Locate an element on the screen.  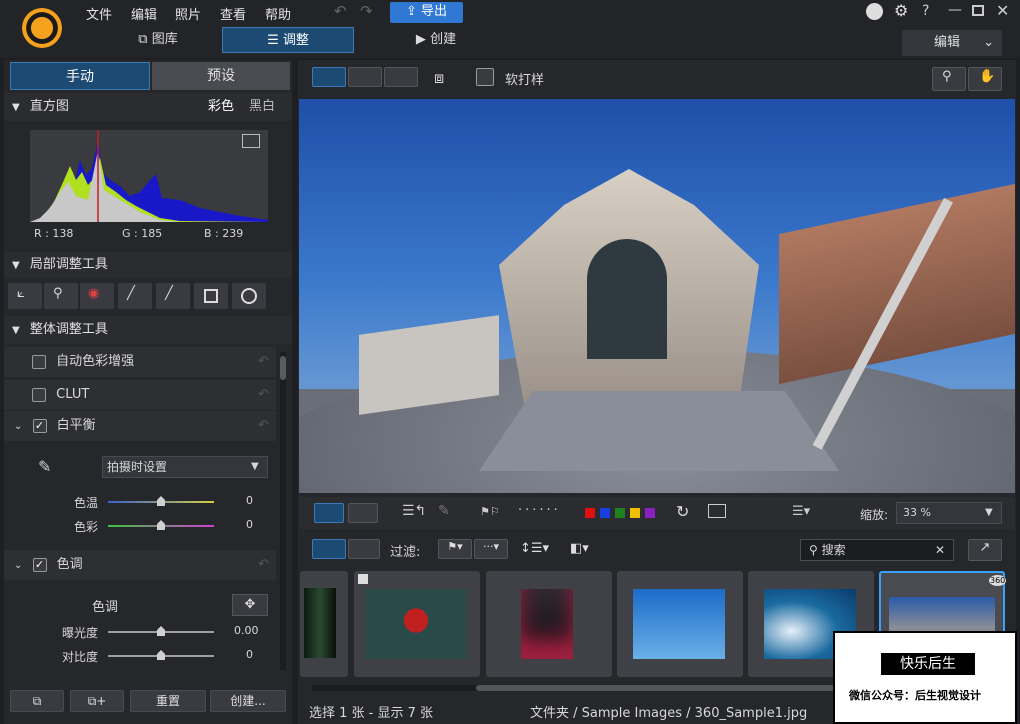
color-label-blue is located at coordinates (605, 513).